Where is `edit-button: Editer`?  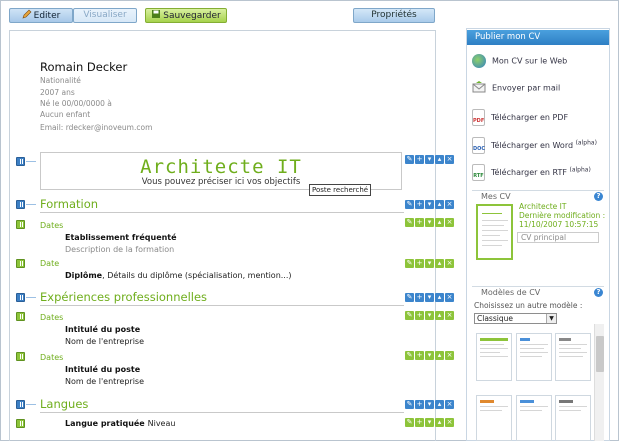
edit-button: Editer is located at coordinates (41, 15).